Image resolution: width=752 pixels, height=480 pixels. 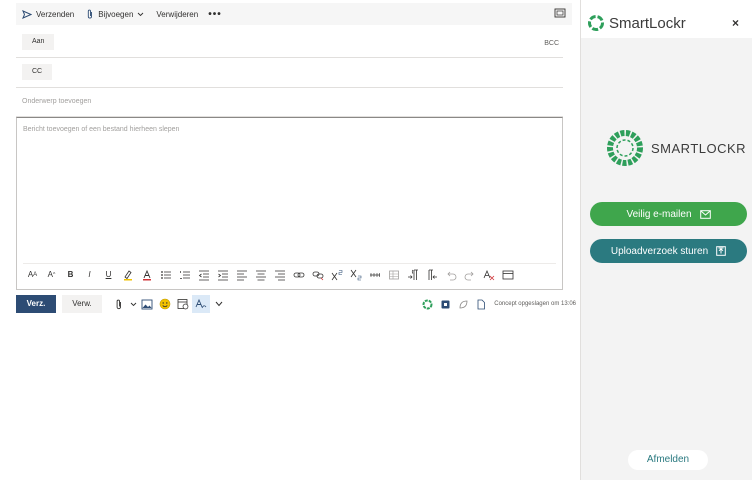 What do you see at coordinates (289, 43) in the screenshot?
I see `to-row: Aan BCC` at bounding box center [289, 43].